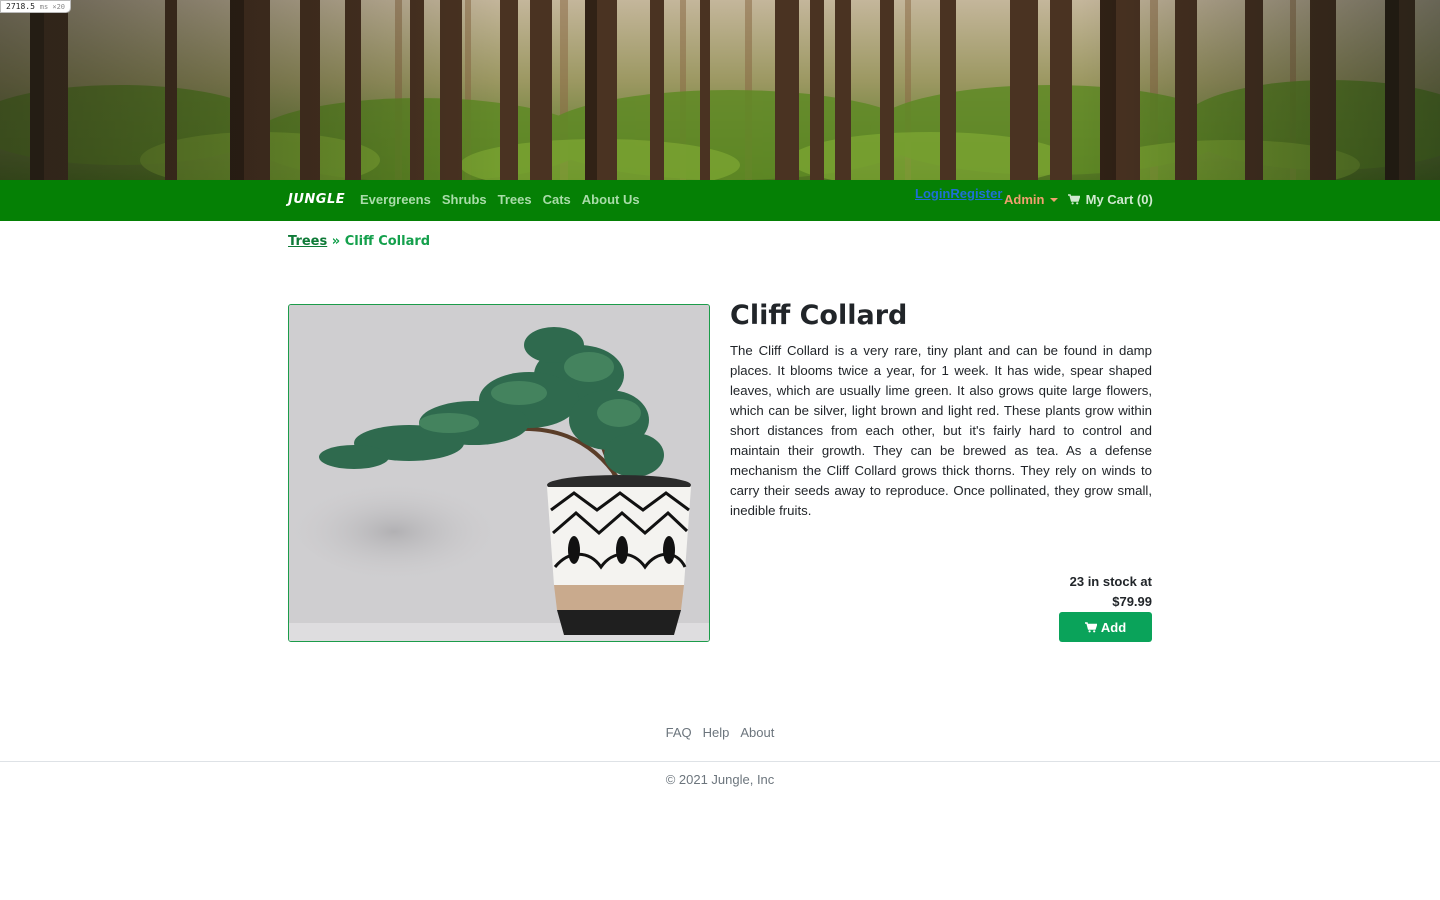  Describe the element at coordinates (515, 199) in the screenshot. I see `nav-link-trees: Trees` at that location.